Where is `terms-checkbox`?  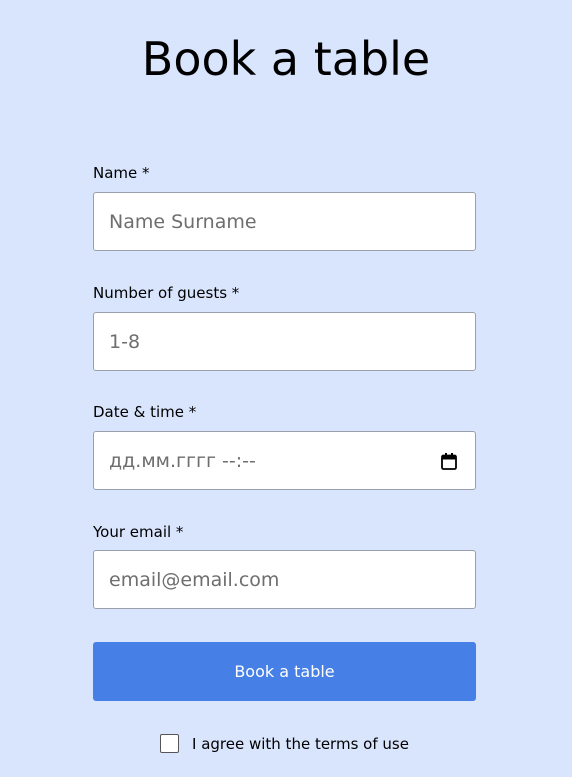
terms-checkbox is located at coordinates (169, 743).